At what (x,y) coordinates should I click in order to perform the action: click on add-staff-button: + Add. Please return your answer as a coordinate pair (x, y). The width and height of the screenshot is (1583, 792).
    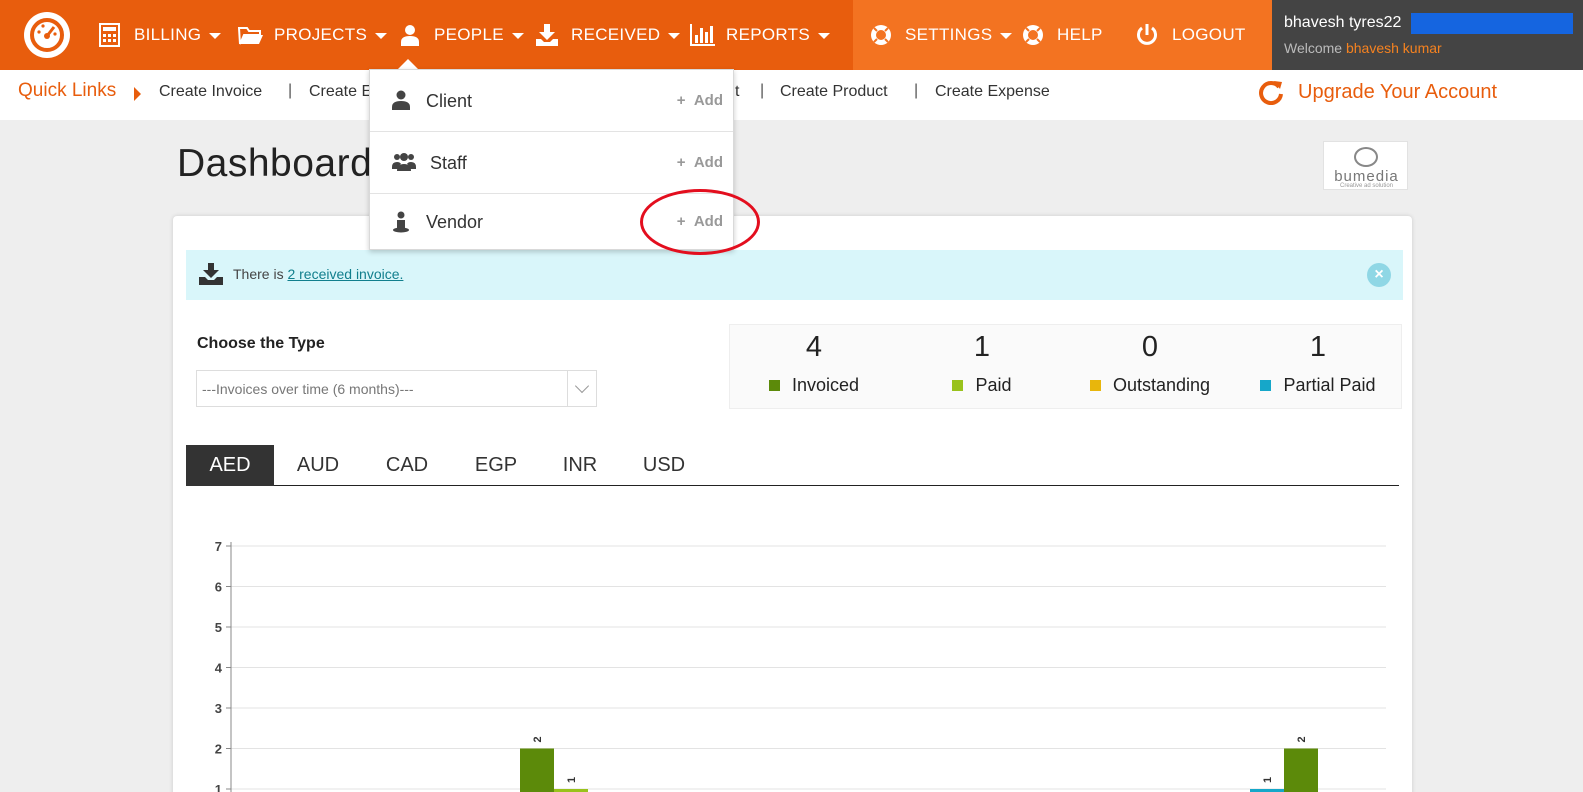
    Looking at the image, I should click on (700, 162).